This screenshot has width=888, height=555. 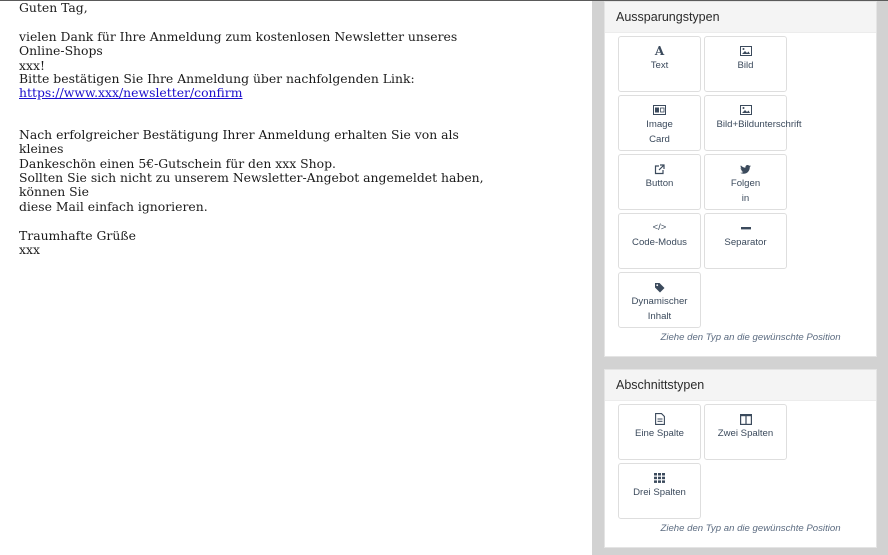 What do you see at coordinates (659, 110) in the screenshot?
I see `id-card-icon` at bounding box center [659, 110].